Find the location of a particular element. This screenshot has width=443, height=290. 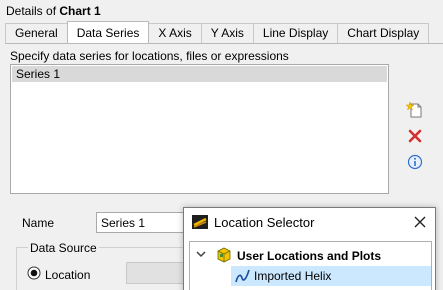

info-icon is located at coordinates (415, 162).